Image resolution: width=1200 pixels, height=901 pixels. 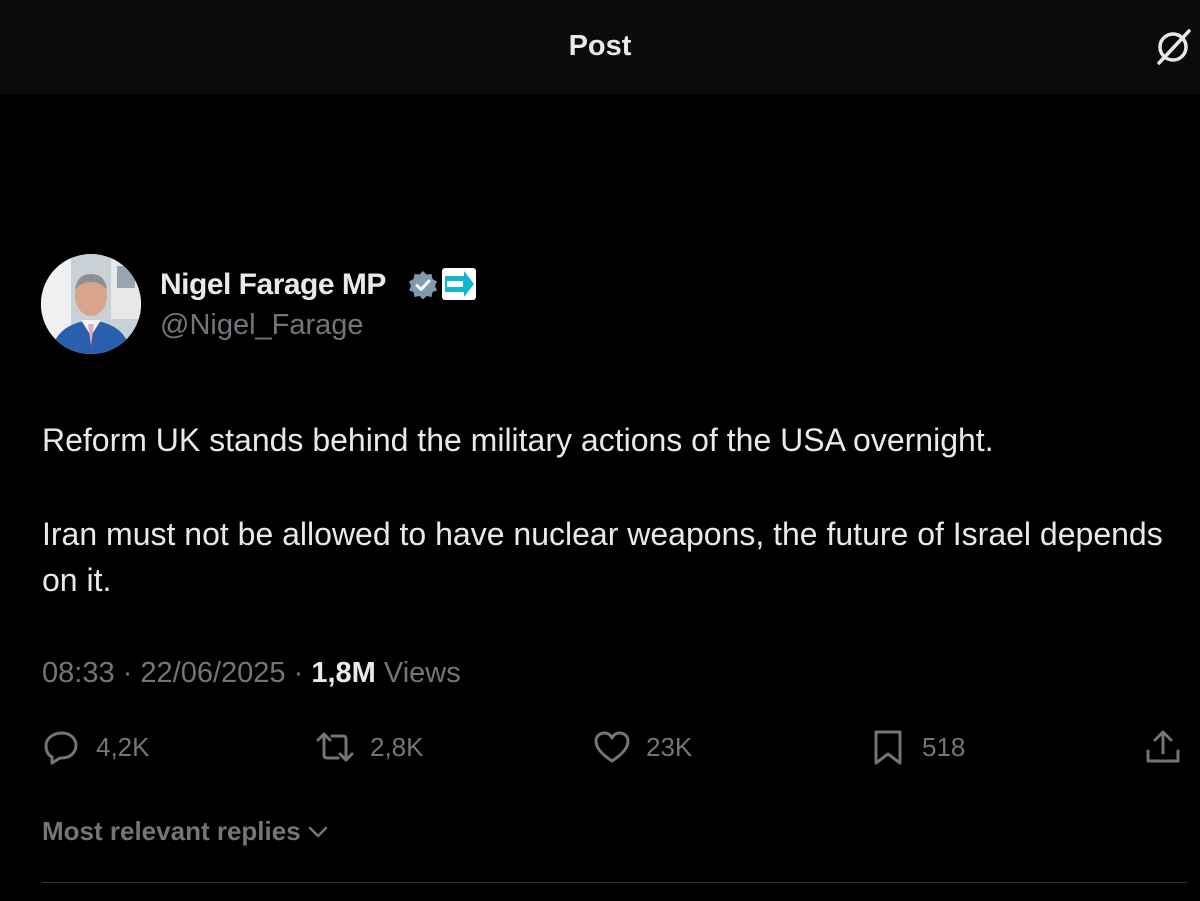 I want to click on page-title: Post, so click(x=600, y=46).